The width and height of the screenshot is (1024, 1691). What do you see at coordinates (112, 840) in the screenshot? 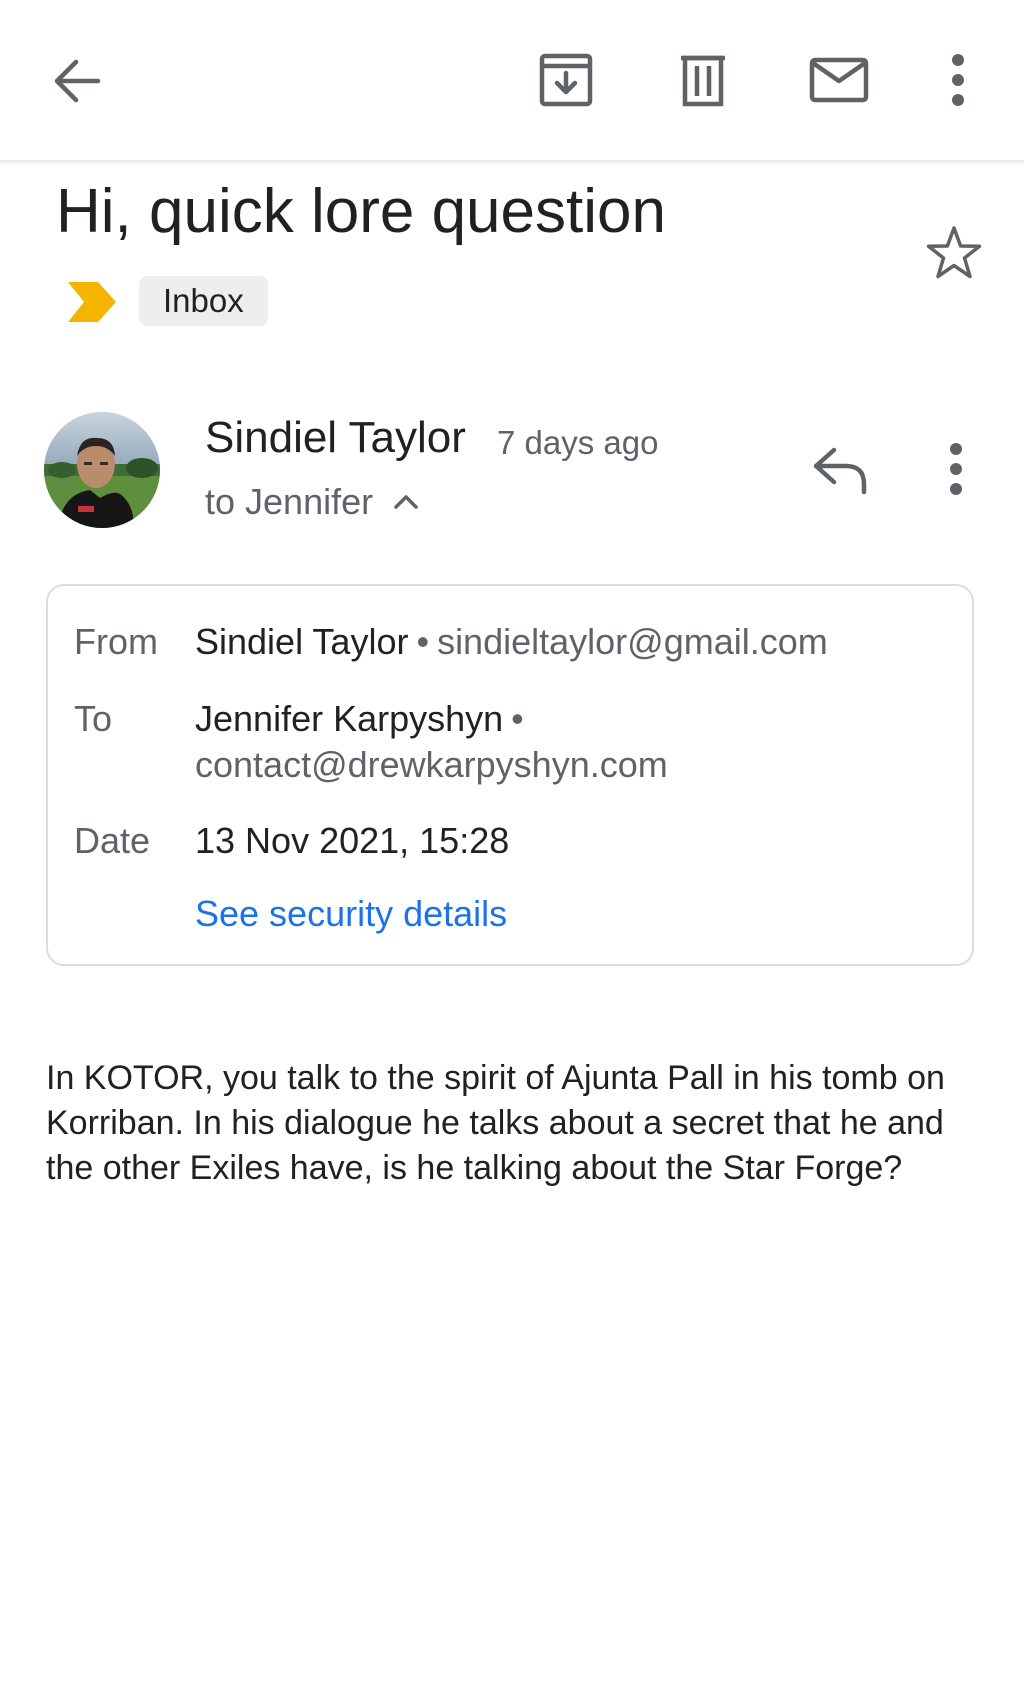
I see `date-label: Date` at bounding box center [112, 840].